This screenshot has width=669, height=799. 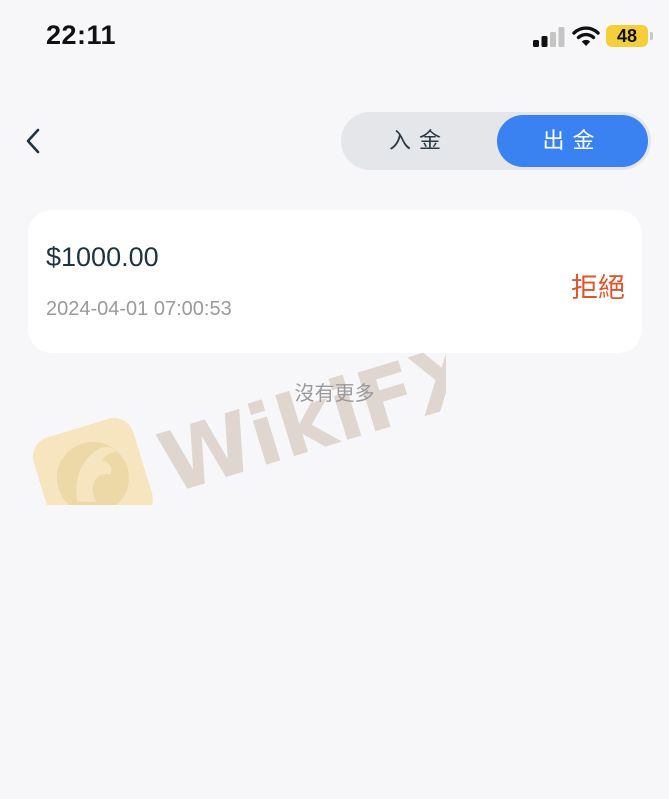 I want to click on status-bar: 22:11 48, so click(x=334, y=40).